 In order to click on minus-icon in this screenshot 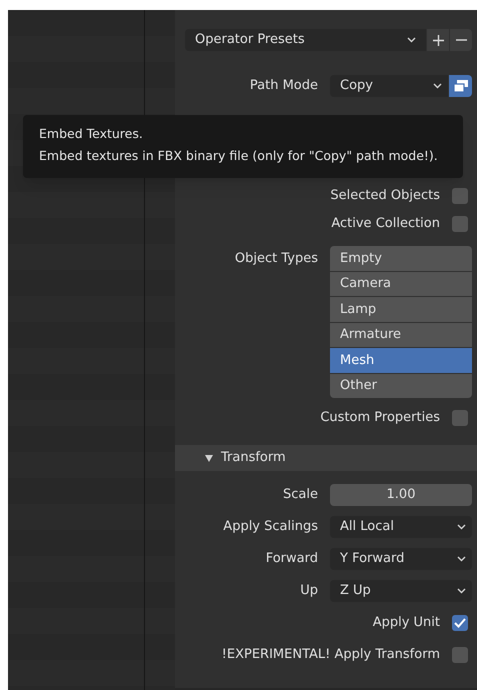, I will do `click(461, 40)`.